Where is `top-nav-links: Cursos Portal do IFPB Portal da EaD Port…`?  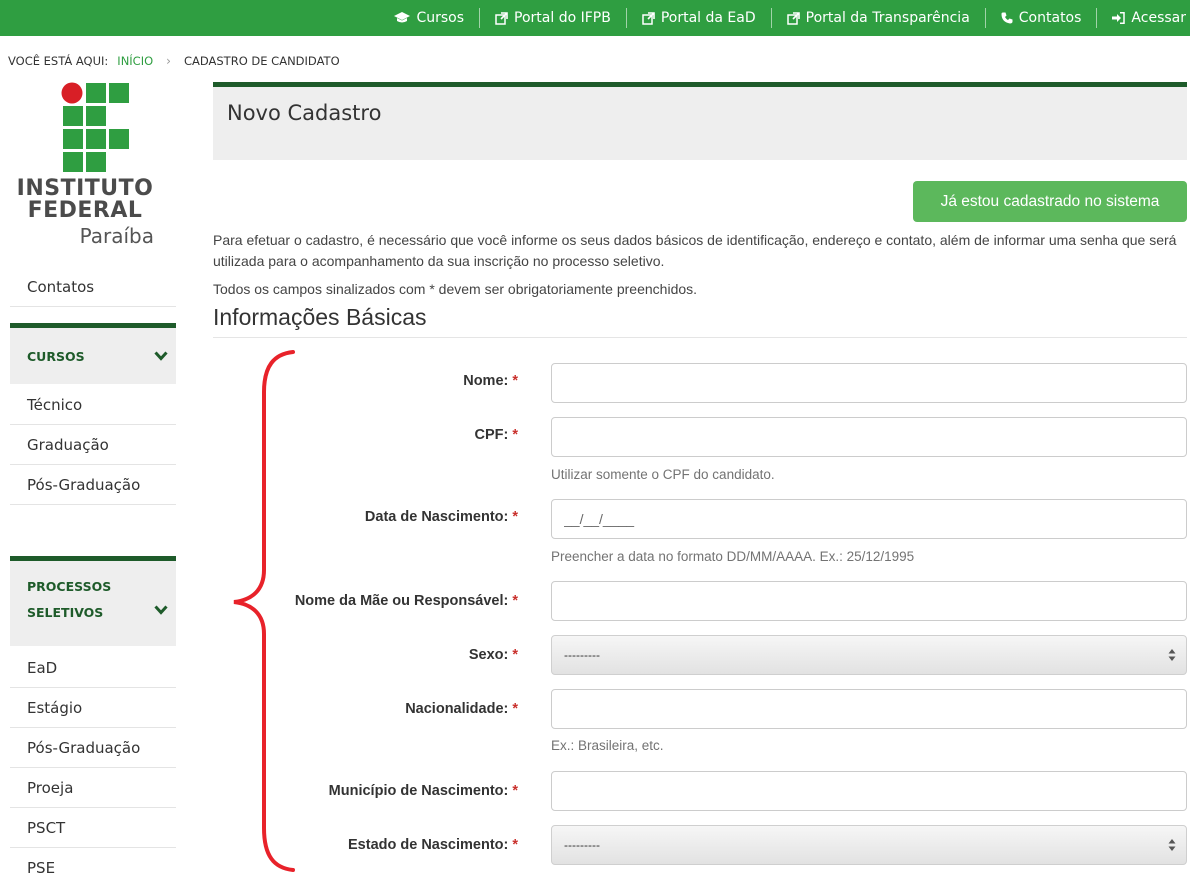
top-nav-links: Cursos Portal do IFPB Portal da EaD Port… is located at coordinates (784, 18).